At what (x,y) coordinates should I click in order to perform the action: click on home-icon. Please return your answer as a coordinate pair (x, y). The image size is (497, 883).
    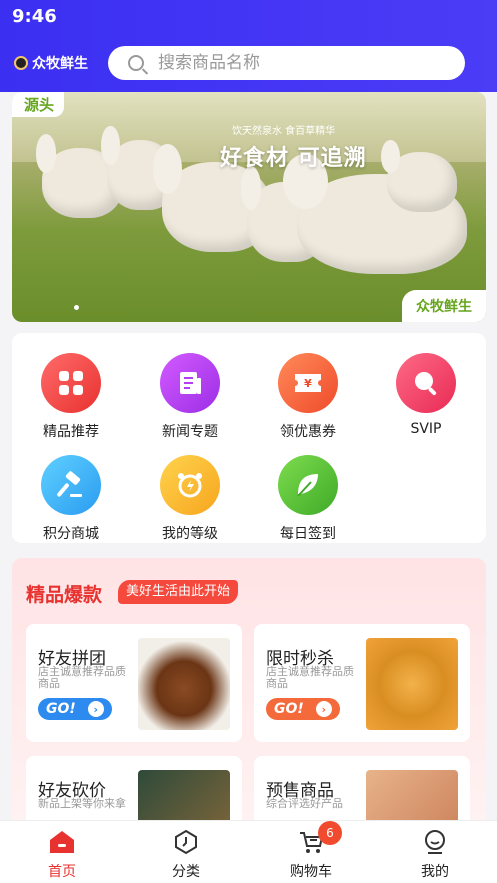
    Looking at the image, I should click on (62, 842).